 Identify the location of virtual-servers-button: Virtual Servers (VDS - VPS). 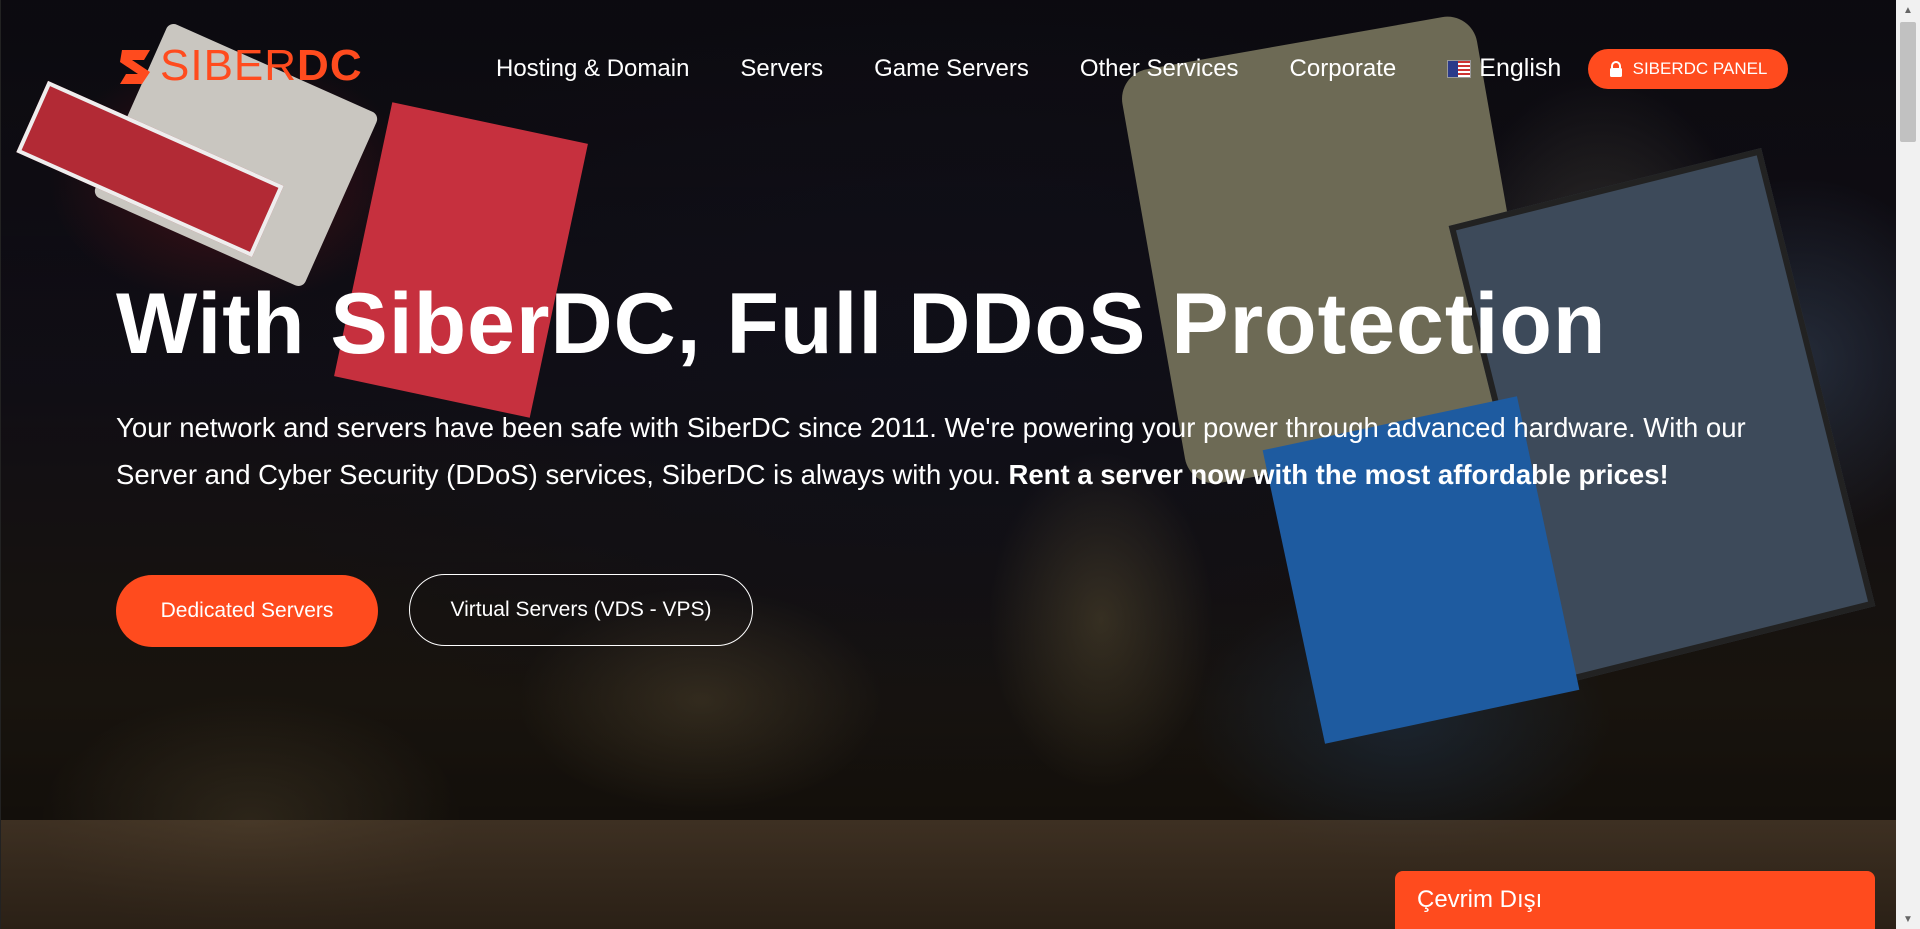
(581, 610).